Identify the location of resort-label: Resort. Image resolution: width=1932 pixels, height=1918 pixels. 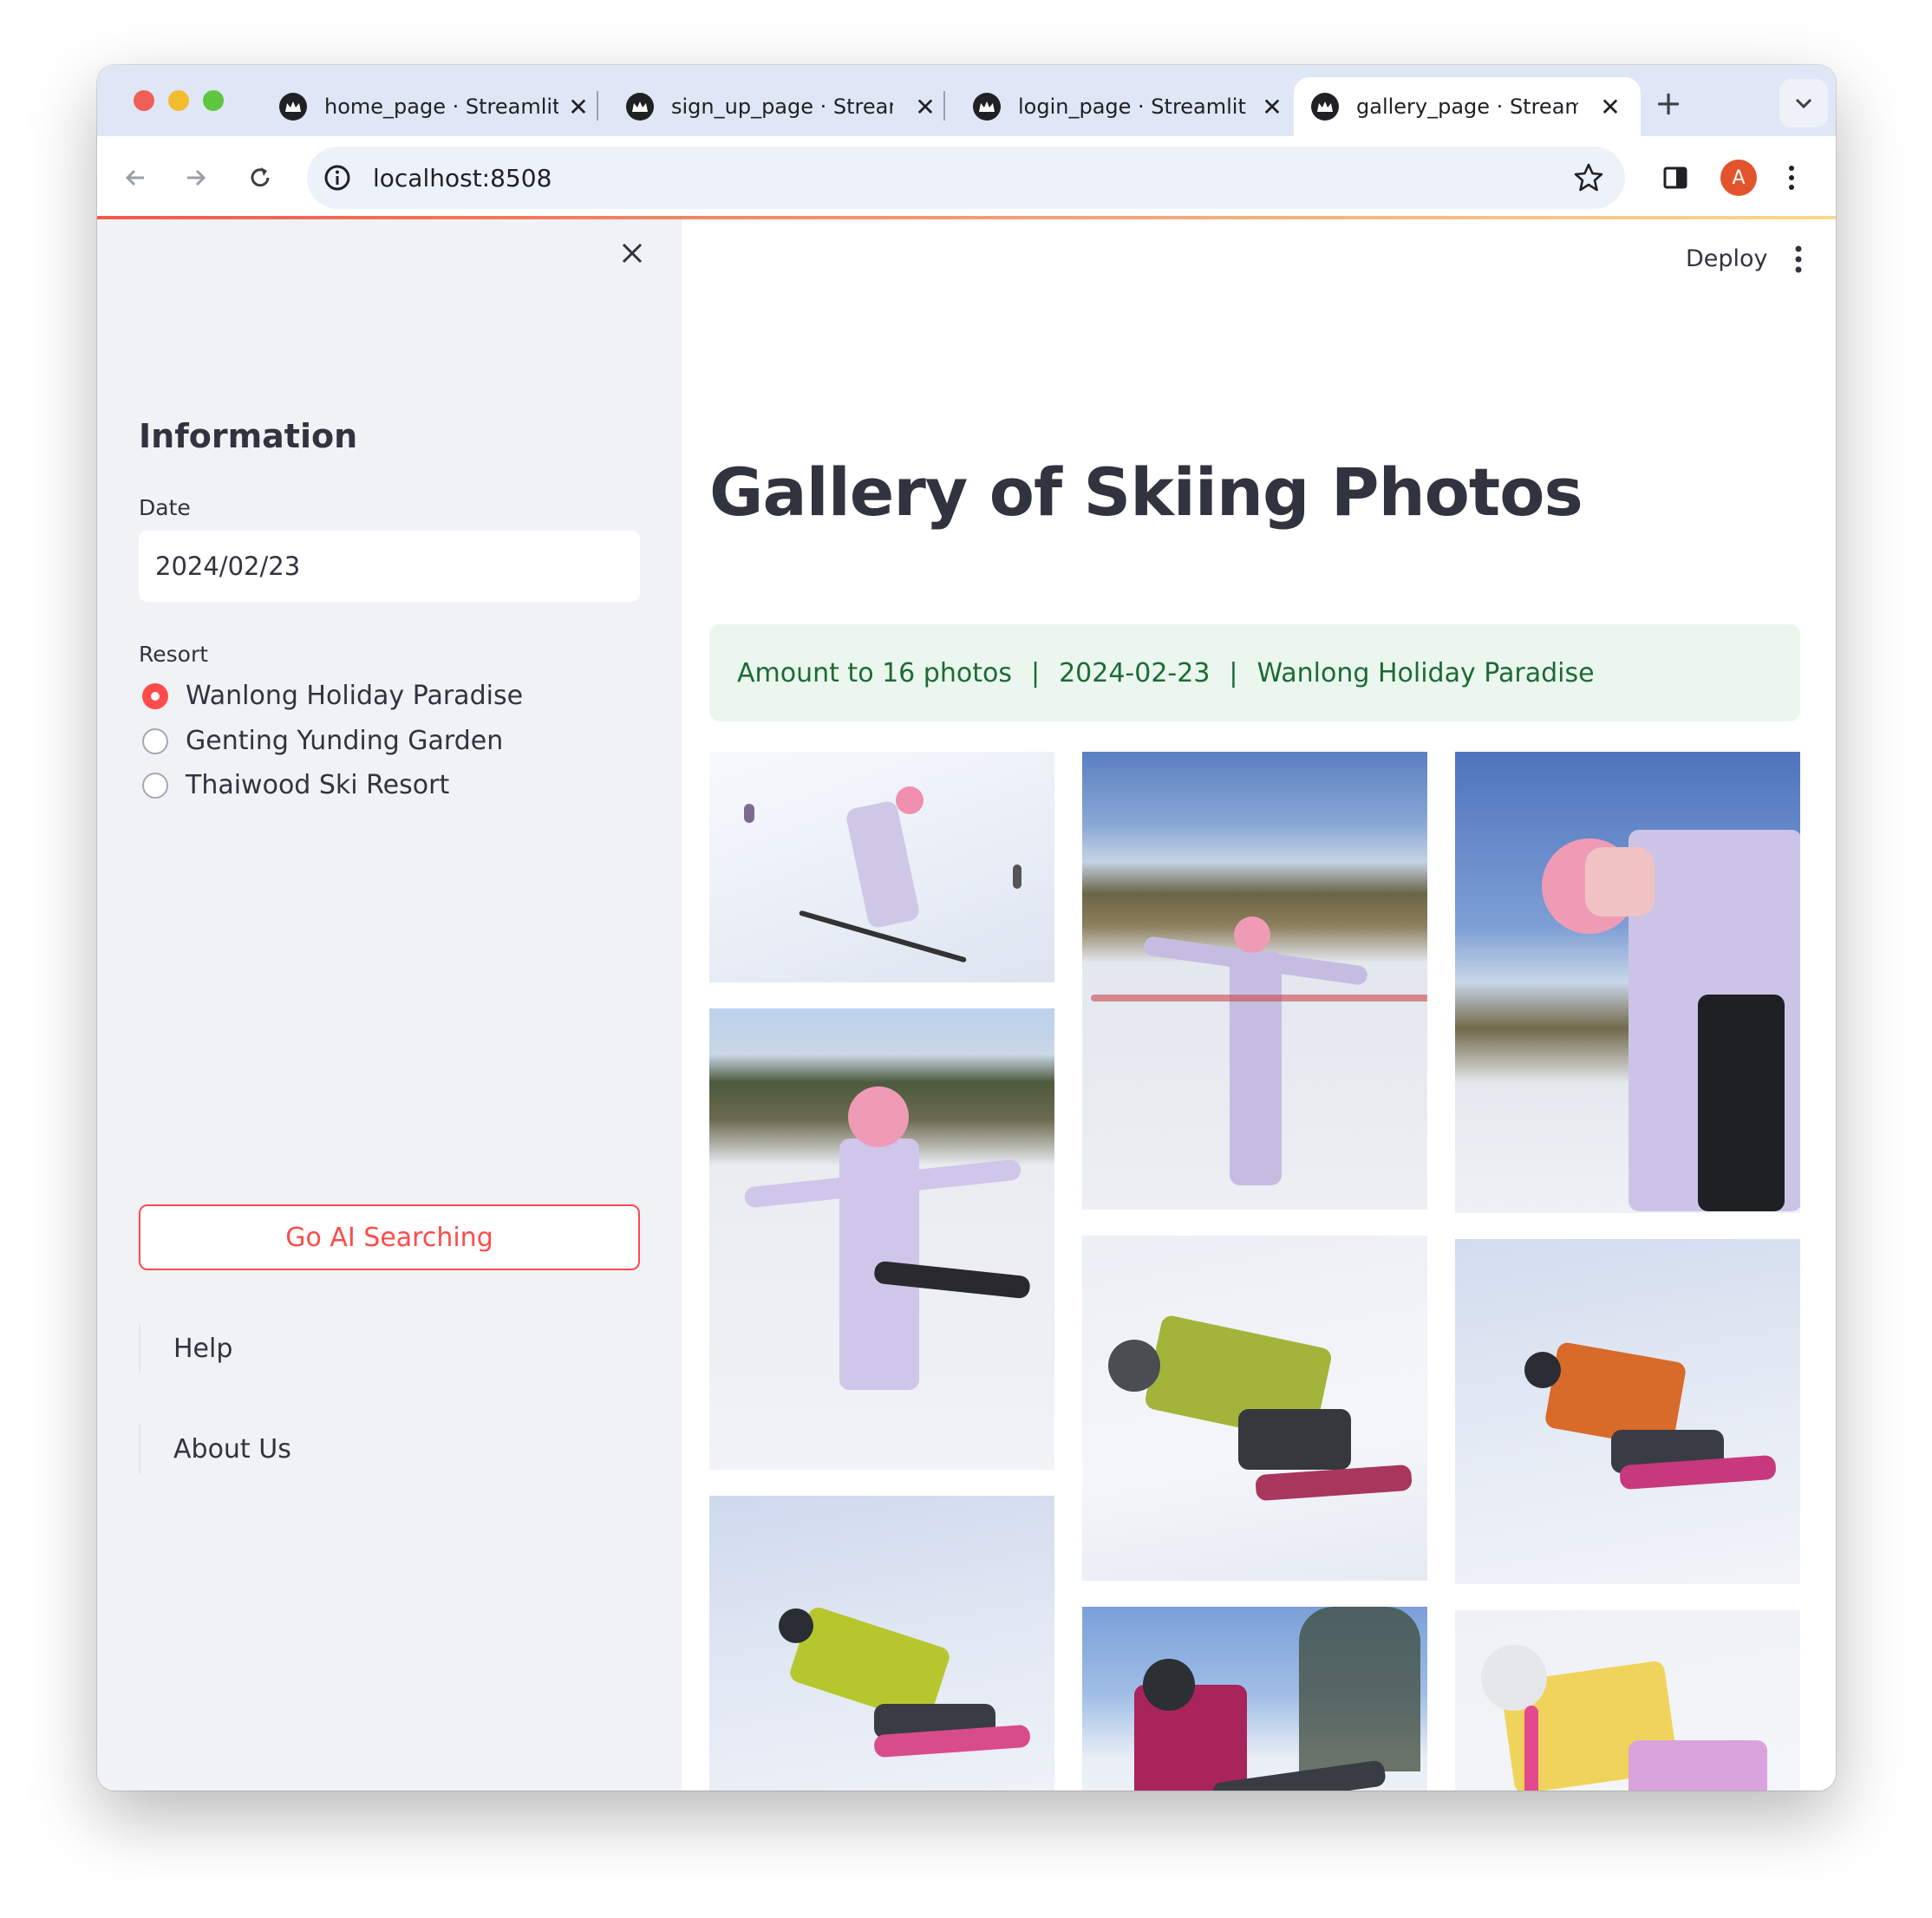
(174, 654).